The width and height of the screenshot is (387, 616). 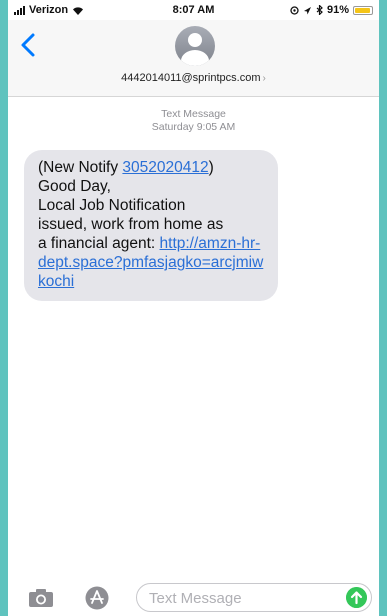 What do you see at coordinates (211, 167) in the screenshot?
I see `message-text: )` at bounding box center [211, 167].